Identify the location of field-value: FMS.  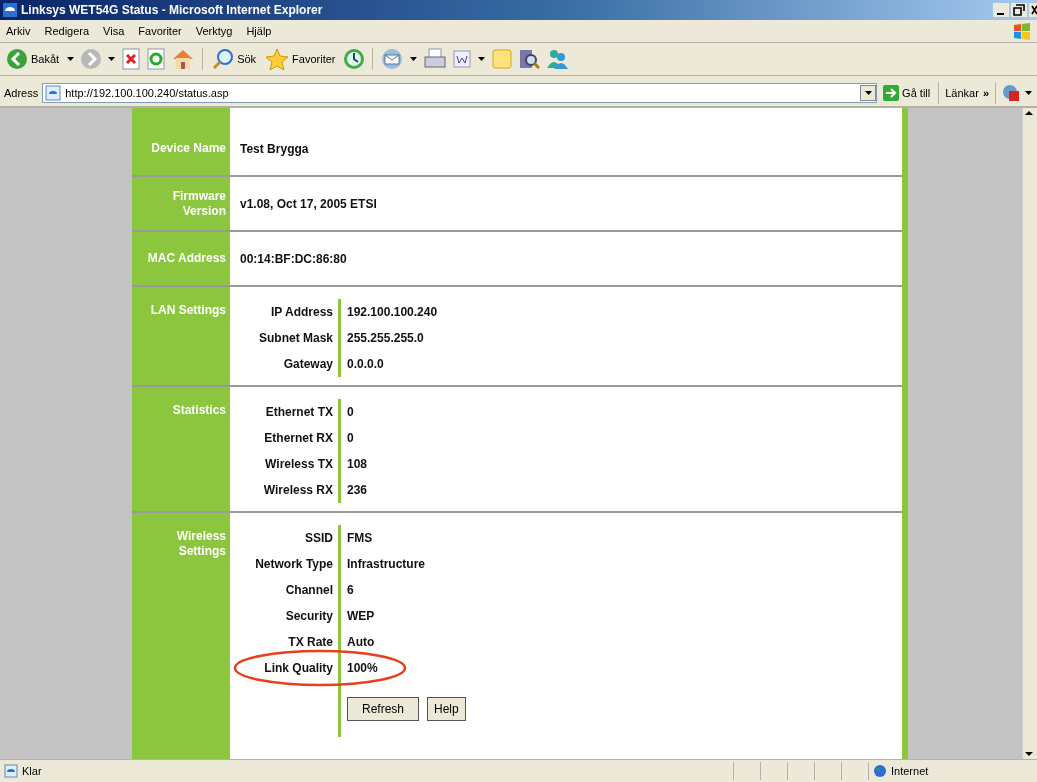
(360, 538).